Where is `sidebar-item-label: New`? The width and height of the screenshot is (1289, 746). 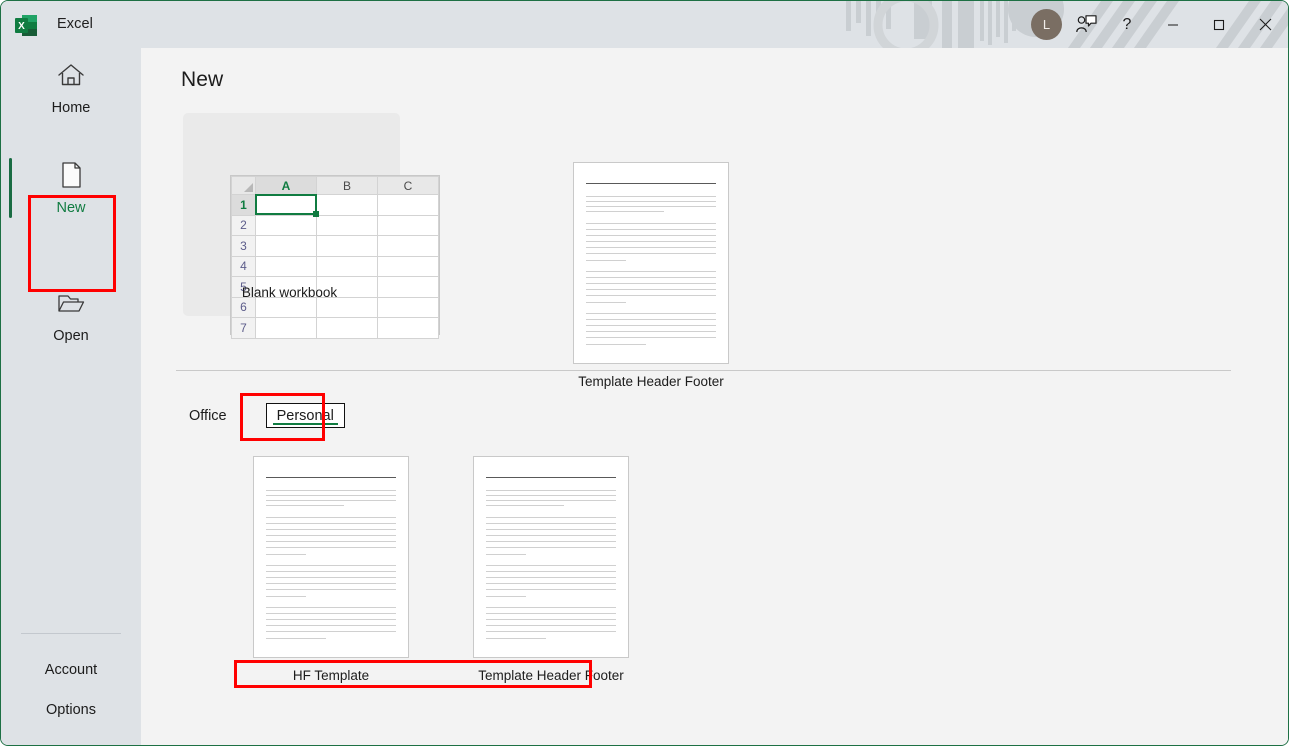 sidebar-item-label: New is located at coordinates (71, 208).